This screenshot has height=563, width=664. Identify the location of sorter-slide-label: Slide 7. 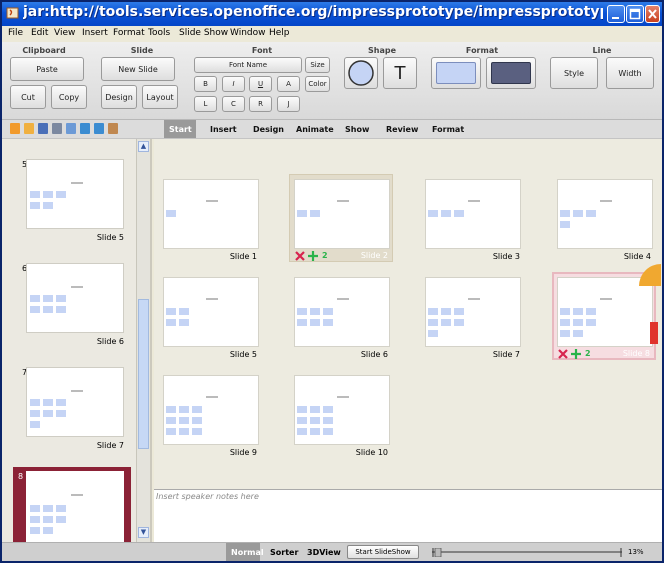
(506, 354).